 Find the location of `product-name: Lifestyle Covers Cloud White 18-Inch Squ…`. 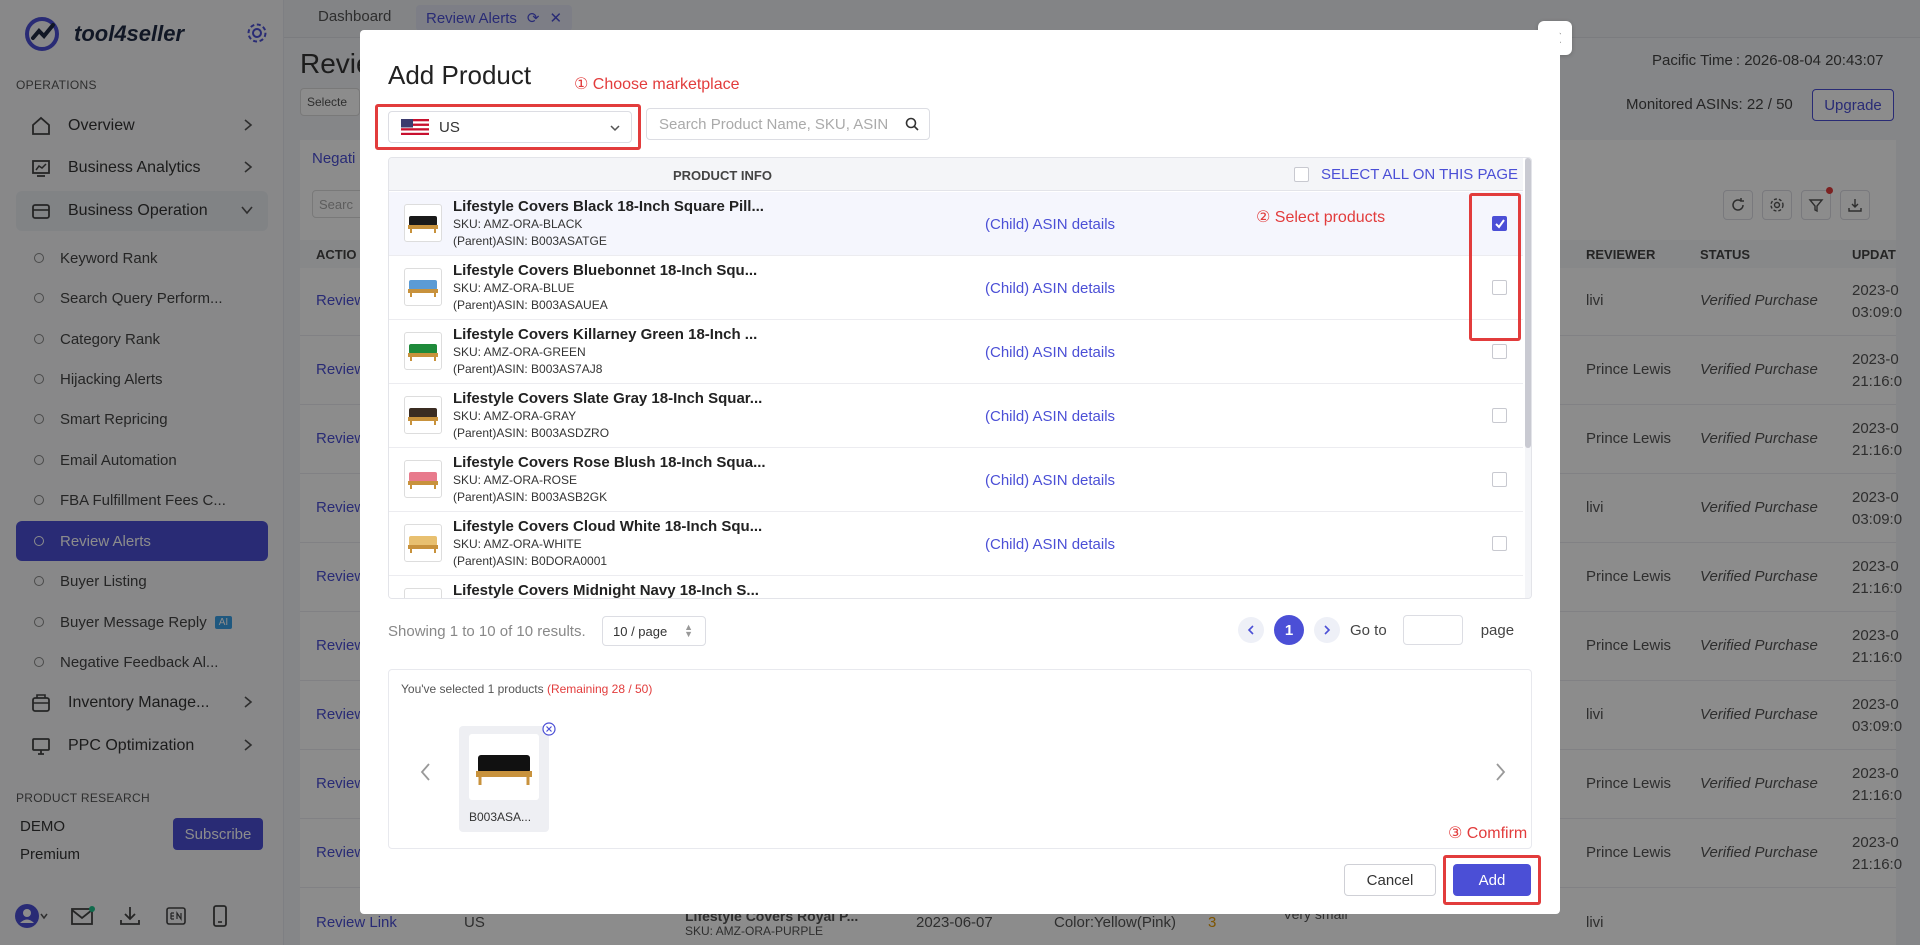

product-name: Lifestyle Covers Cloud White 18-Inch Squ… is located at coordinates (608, 526).